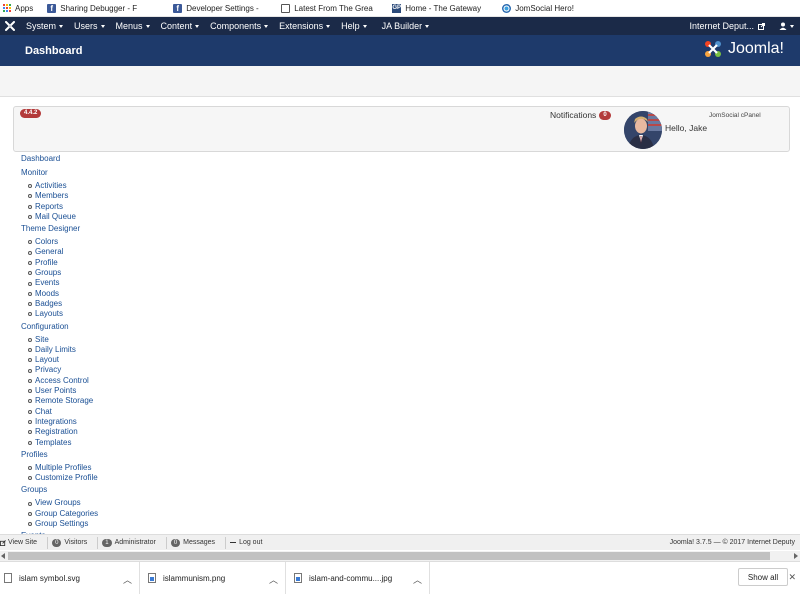  Describe the element at coordinates (121, 490) in the screenshot. I see `menu-section-groups: Groups` at that location.